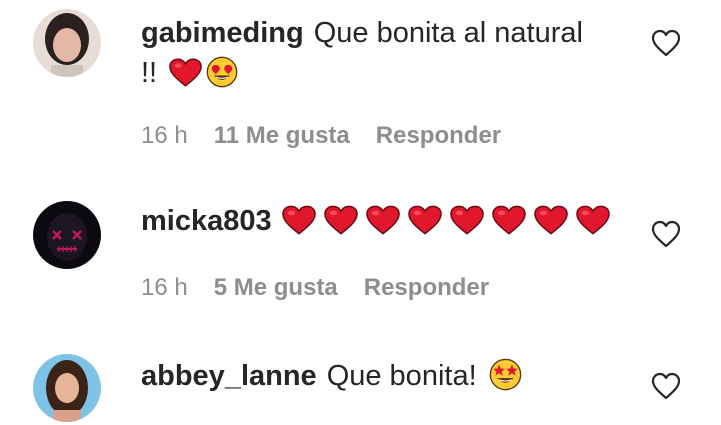 This screenshot has height=425, width=721. I want to click on comment-likes: 5 Me gusta, so click(276, 287).